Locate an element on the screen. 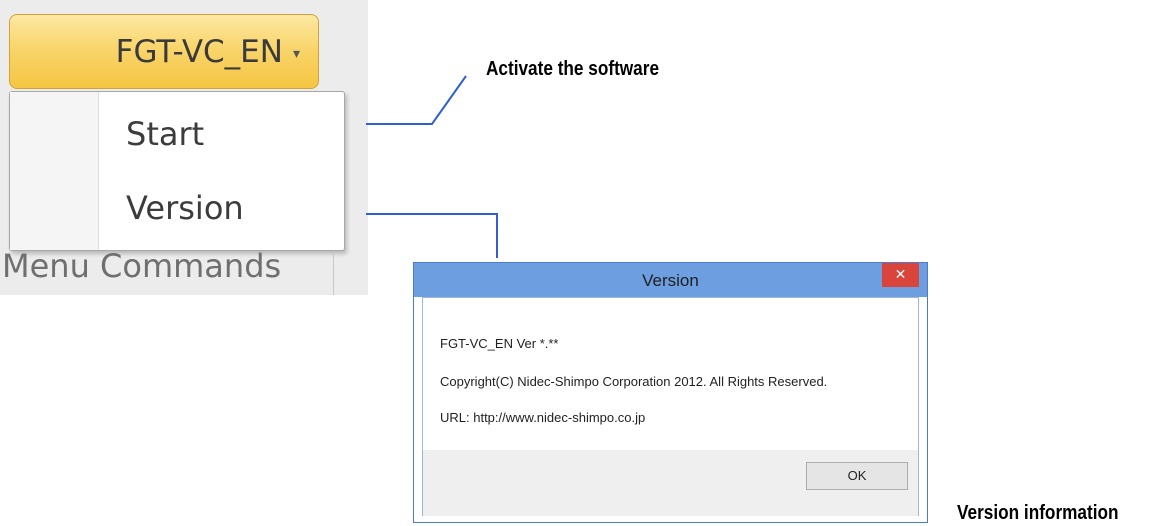  dialog-title: Version is located at coordinates (670, 280).